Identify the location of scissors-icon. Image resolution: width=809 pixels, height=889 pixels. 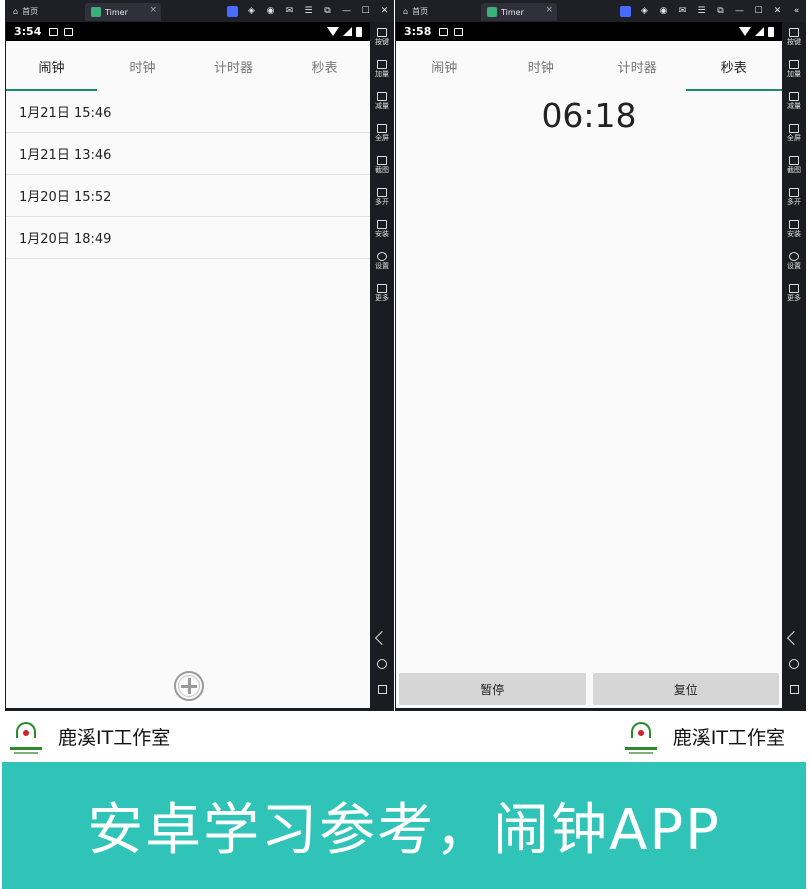
(382, 160).